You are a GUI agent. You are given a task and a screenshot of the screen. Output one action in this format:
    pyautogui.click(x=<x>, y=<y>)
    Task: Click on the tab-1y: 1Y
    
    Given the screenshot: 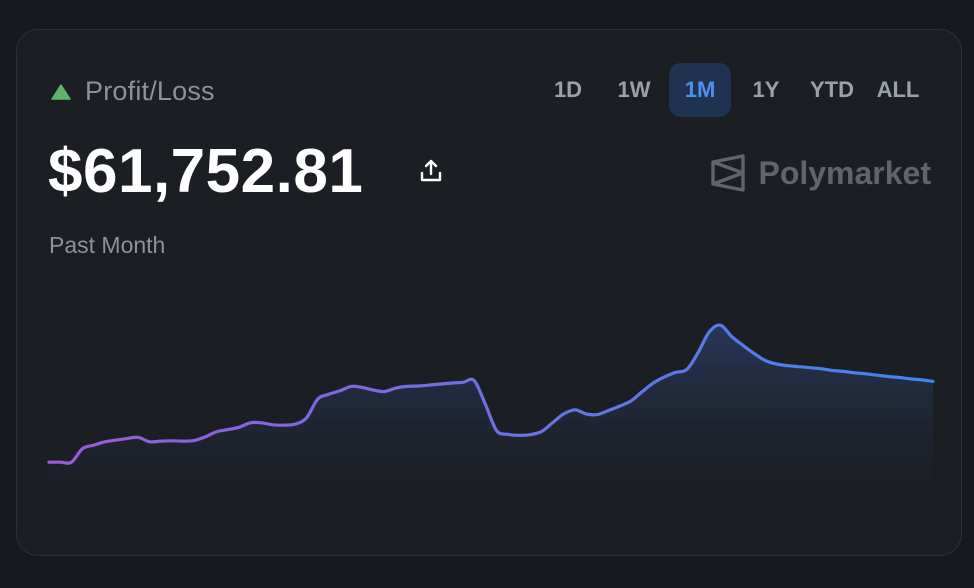 What is the action you would take?
    pyautogui.click(x=766, y=90)
    